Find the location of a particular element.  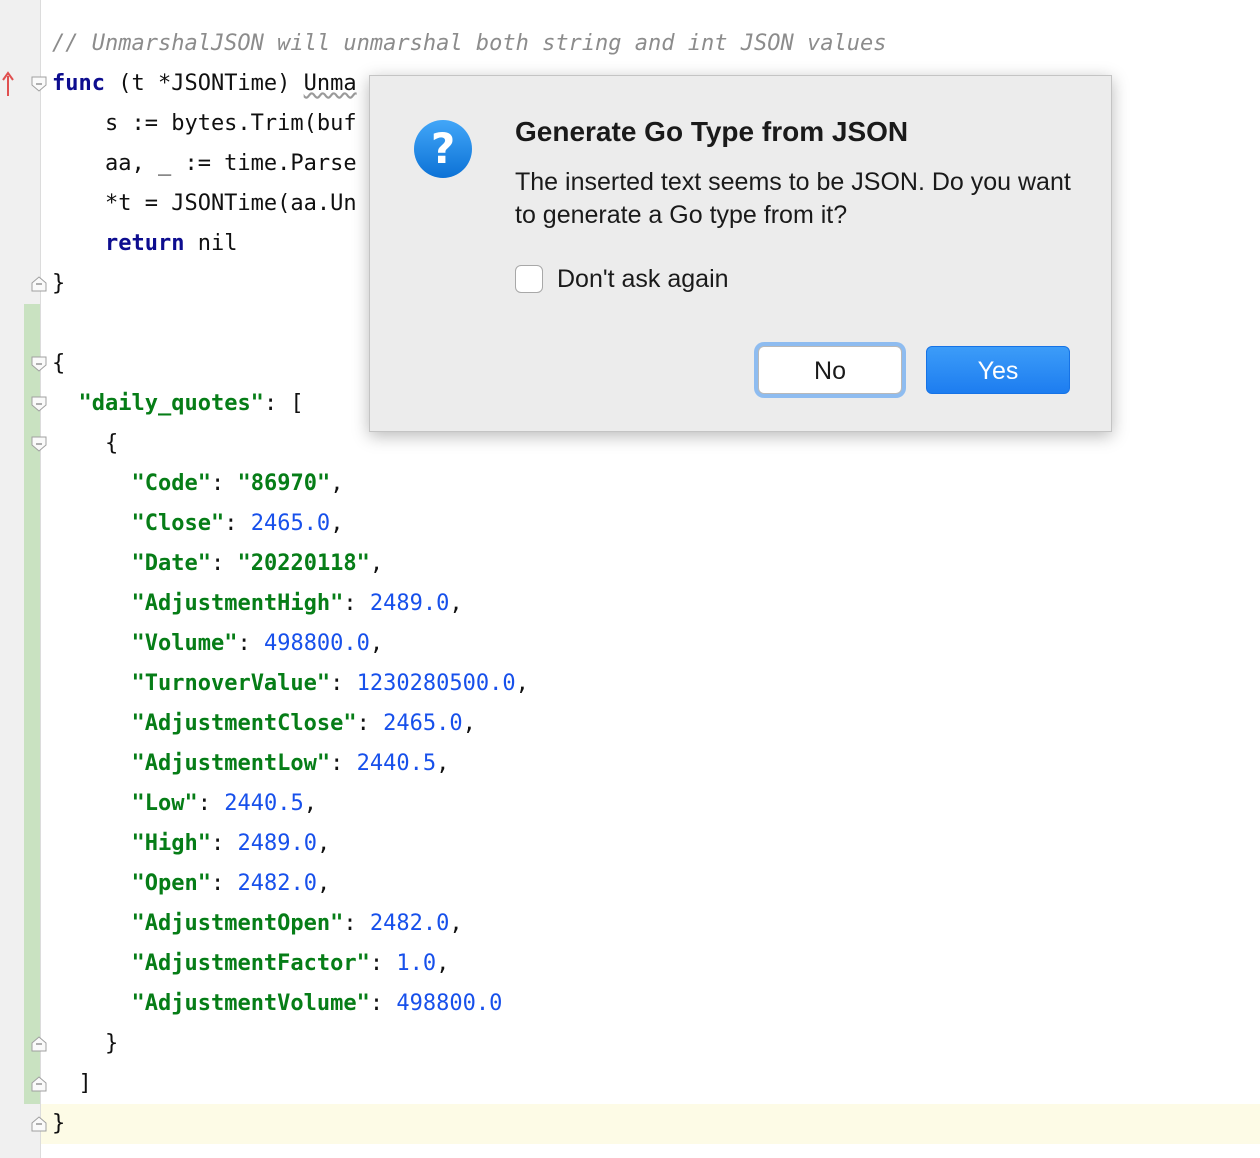

code-token: *t = JSONTime(aa.Un is located at coordinates (204, 203).